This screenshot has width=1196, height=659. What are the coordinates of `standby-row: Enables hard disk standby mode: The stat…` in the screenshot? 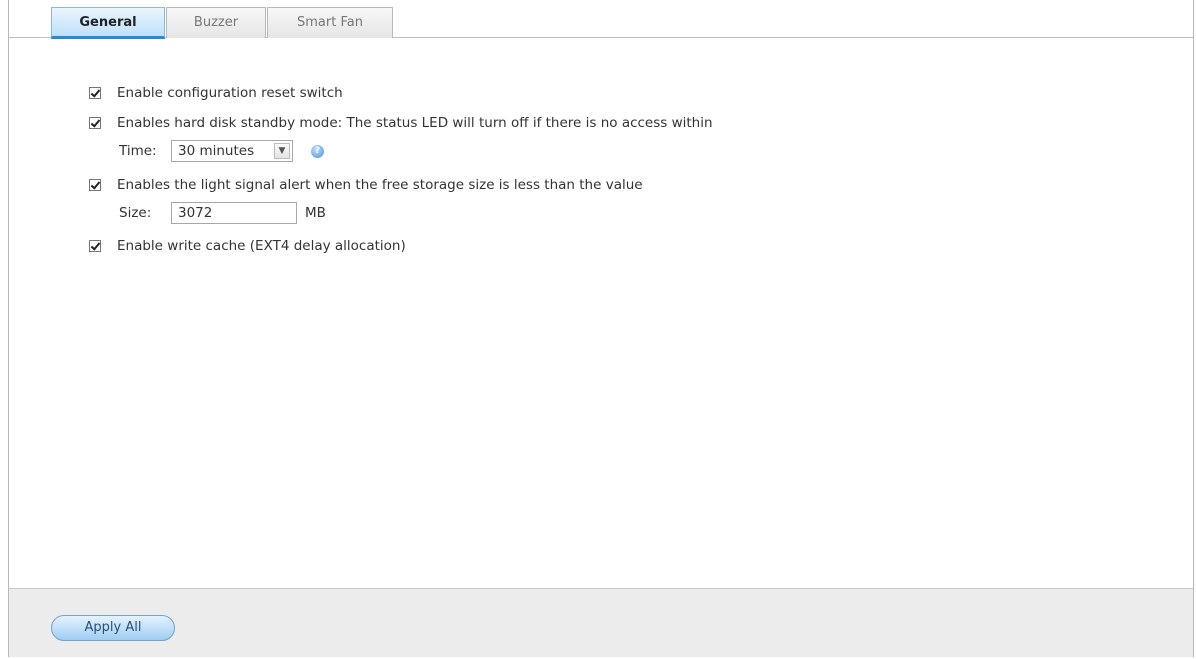 It's located at (401, 123).